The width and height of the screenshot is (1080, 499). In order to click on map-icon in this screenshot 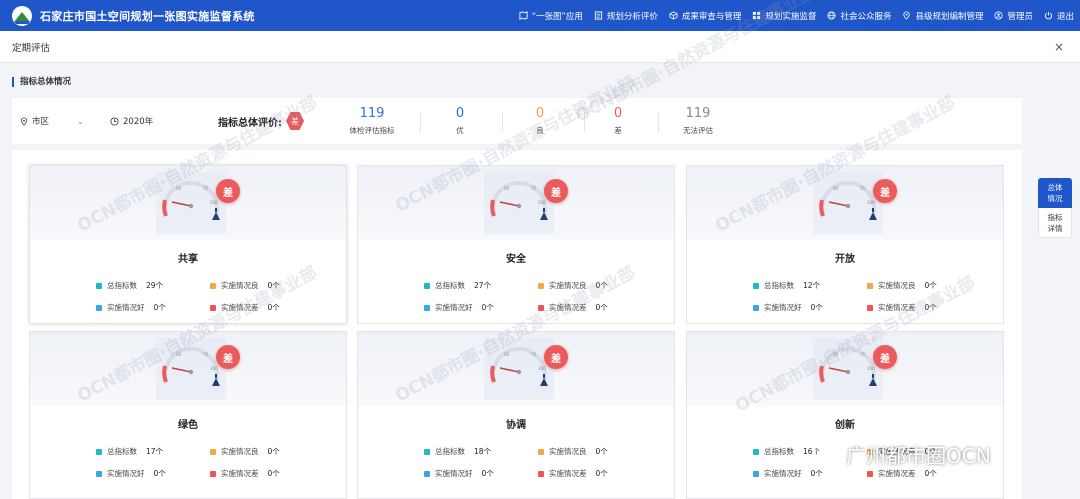, I will do `click(523, 15)`.